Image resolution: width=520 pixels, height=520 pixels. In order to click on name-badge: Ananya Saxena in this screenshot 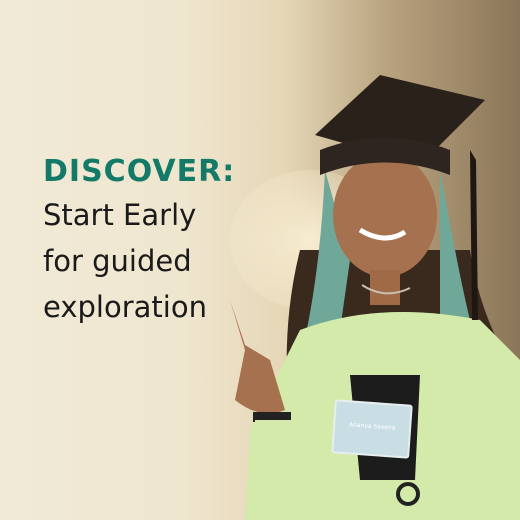, I will do `click(372, 429)`.